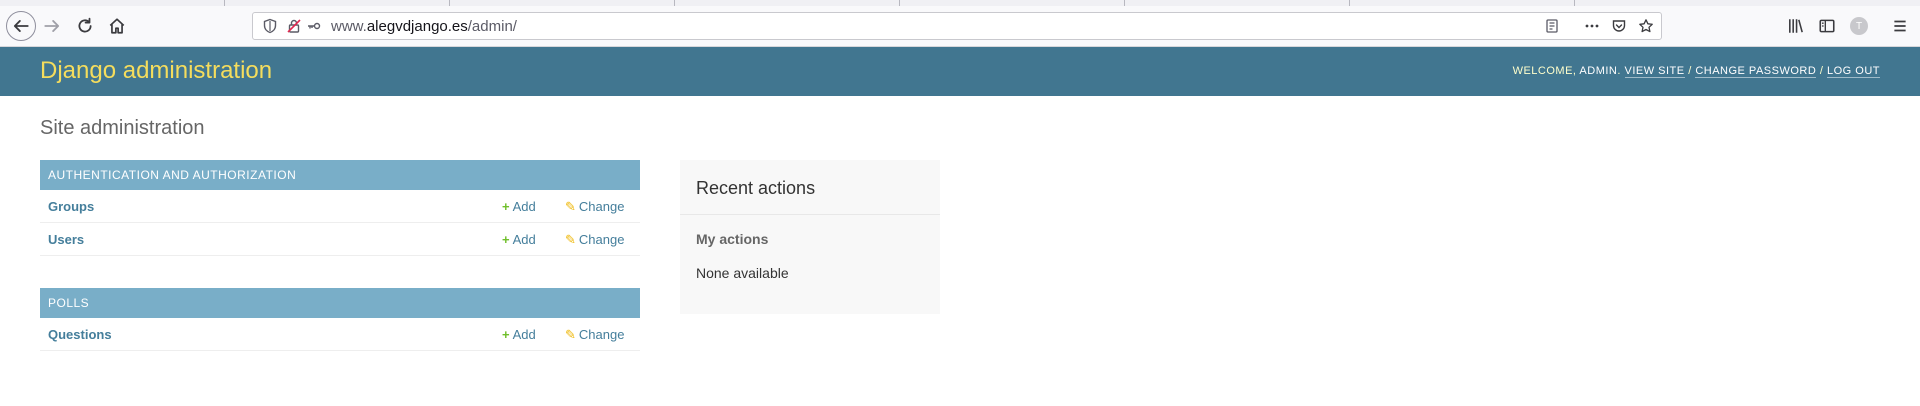 The width and height of the screenshot is (1920, 406). Describe the element at coordinates (1654, 71) in the screenshot. I see `view-site-link: View site` at that location.